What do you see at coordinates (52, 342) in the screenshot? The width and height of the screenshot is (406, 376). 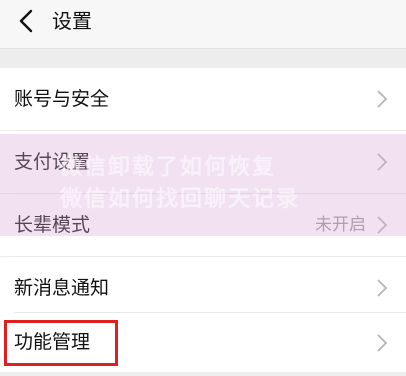 I see `row-label: 功能管理` at bounding box center [52, 342].